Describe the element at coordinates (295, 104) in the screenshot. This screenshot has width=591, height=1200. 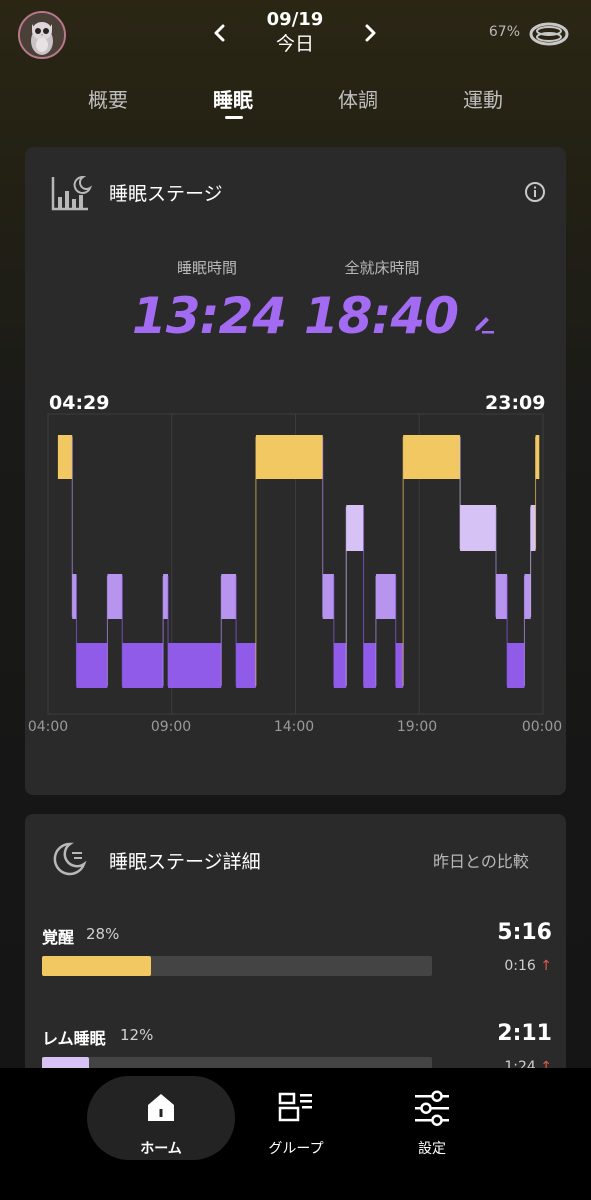
I see `tab-bar: 概要 睡眠 体調 運動` at that location.